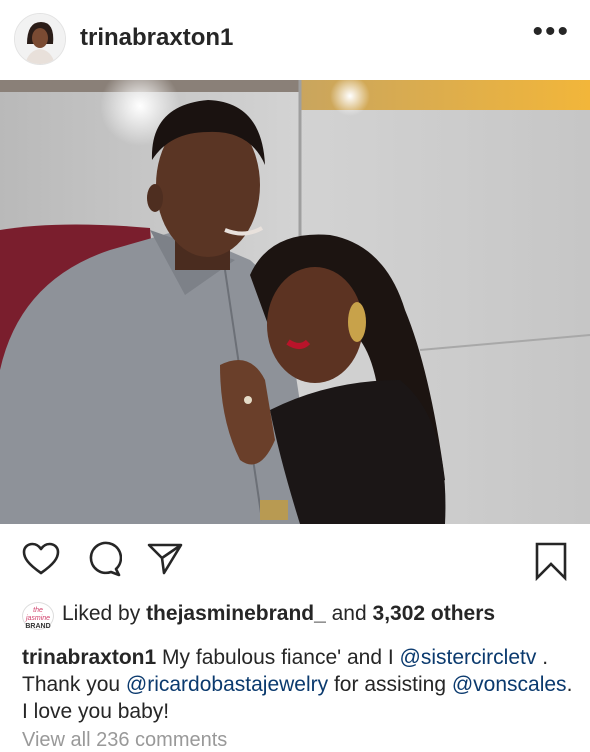  What do you see at coordinates (295, 560) in the screenshot?
I see `post-actions` at bounding box center [295, 560].